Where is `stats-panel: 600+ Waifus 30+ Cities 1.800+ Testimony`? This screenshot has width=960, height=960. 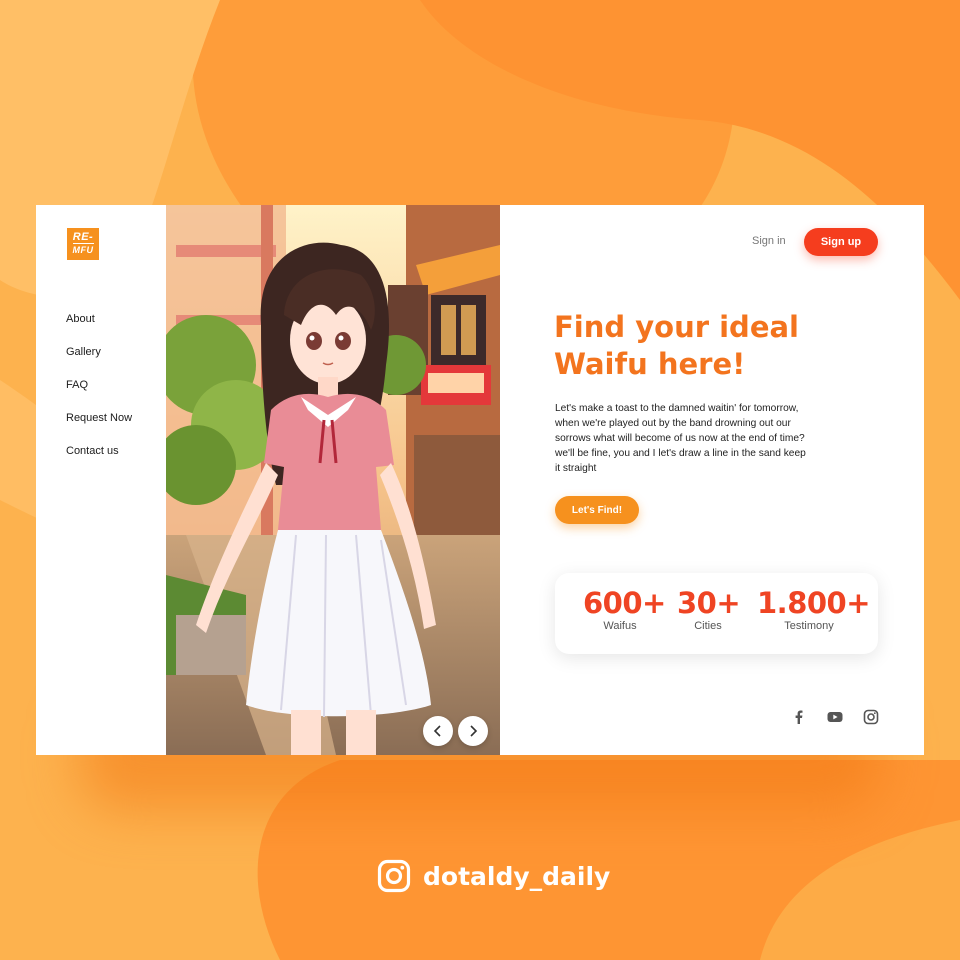 stats-panel: 600+ Waifus 30+ Cities 1.800+ Testimony is located at coordinates (716, 613).